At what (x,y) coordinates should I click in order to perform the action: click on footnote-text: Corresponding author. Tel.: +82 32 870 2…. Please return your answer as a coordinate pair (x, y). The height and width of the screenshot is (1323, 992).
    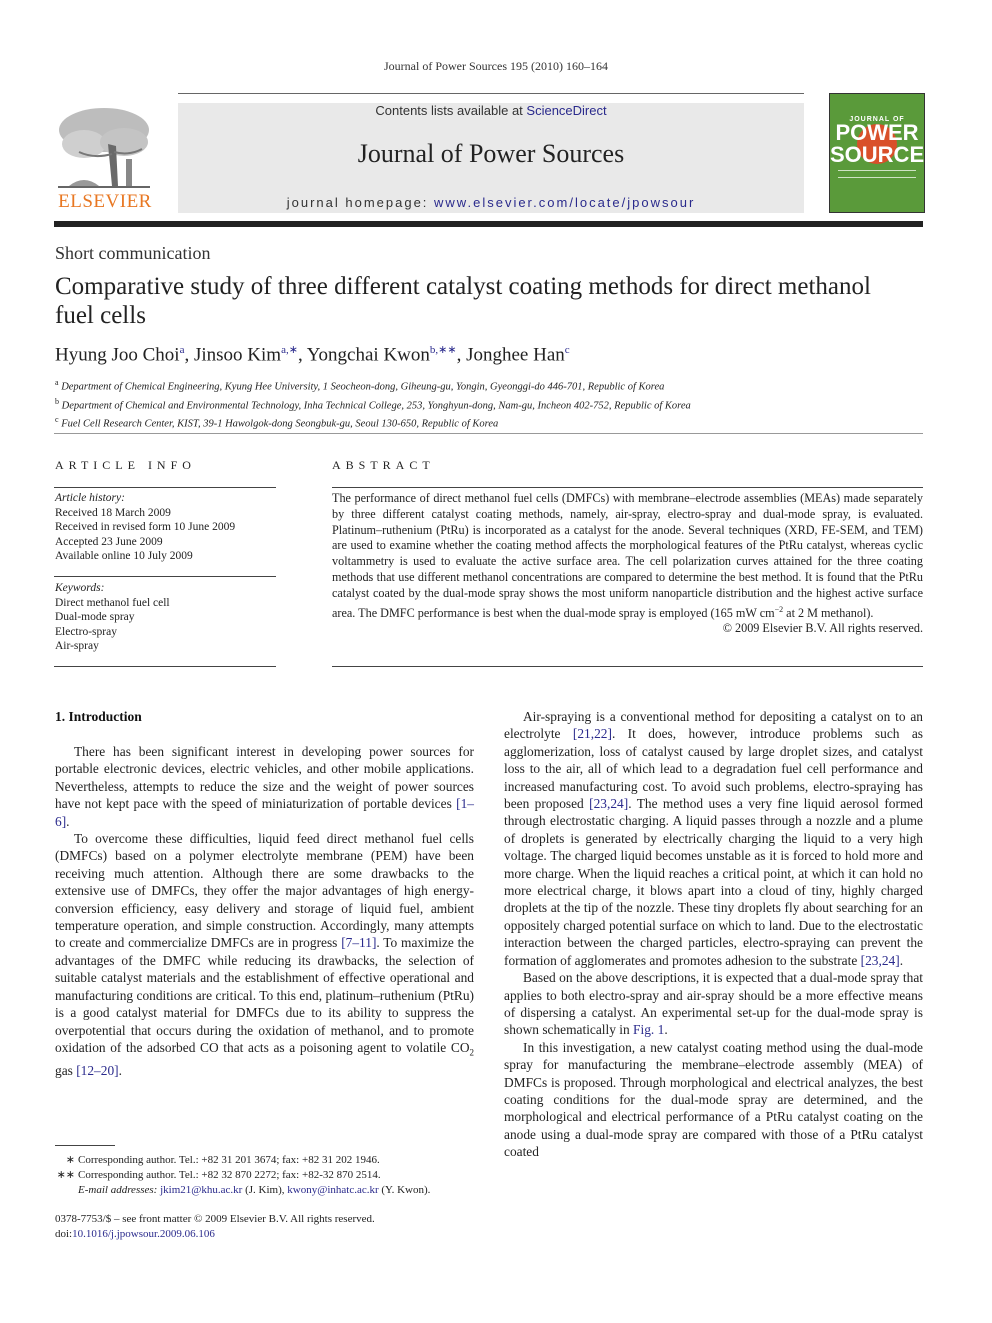
    Looking at the image, I should click on (229, 1175).